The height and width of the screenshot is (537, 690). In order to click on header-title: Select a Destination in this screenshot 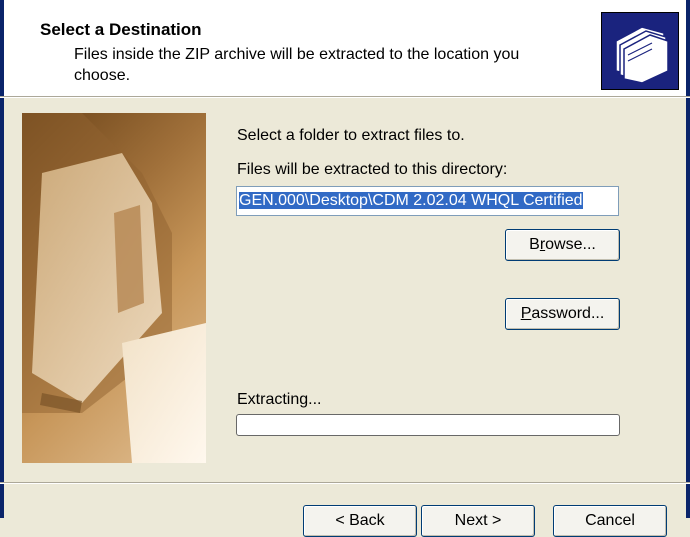, I will do `click(121, 29)`.